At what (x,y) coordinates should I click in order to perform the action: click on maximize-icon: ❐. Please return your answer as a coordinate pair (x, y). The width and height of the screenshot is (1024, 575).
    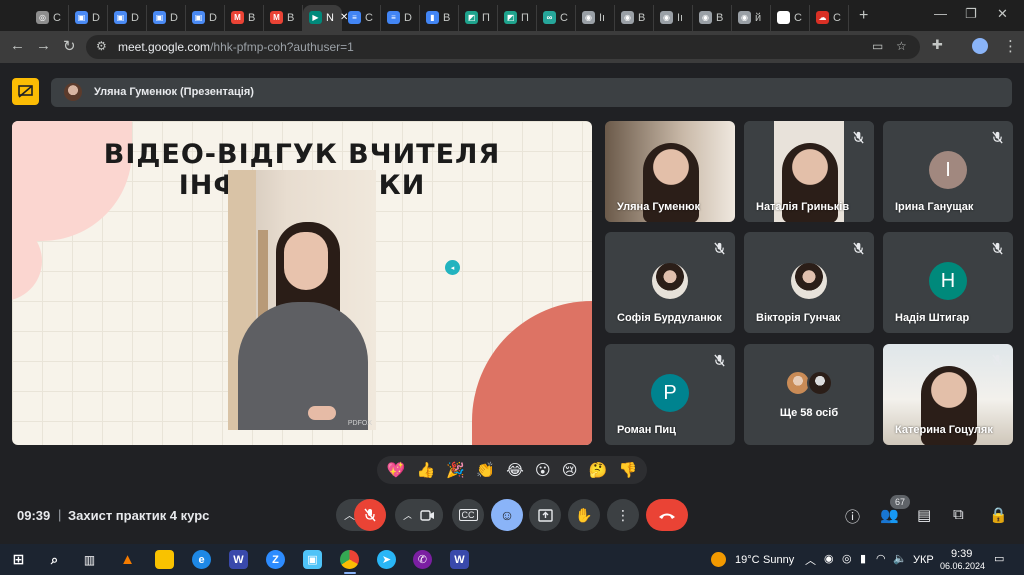
    Looking at the image, I should click on (971, 14).